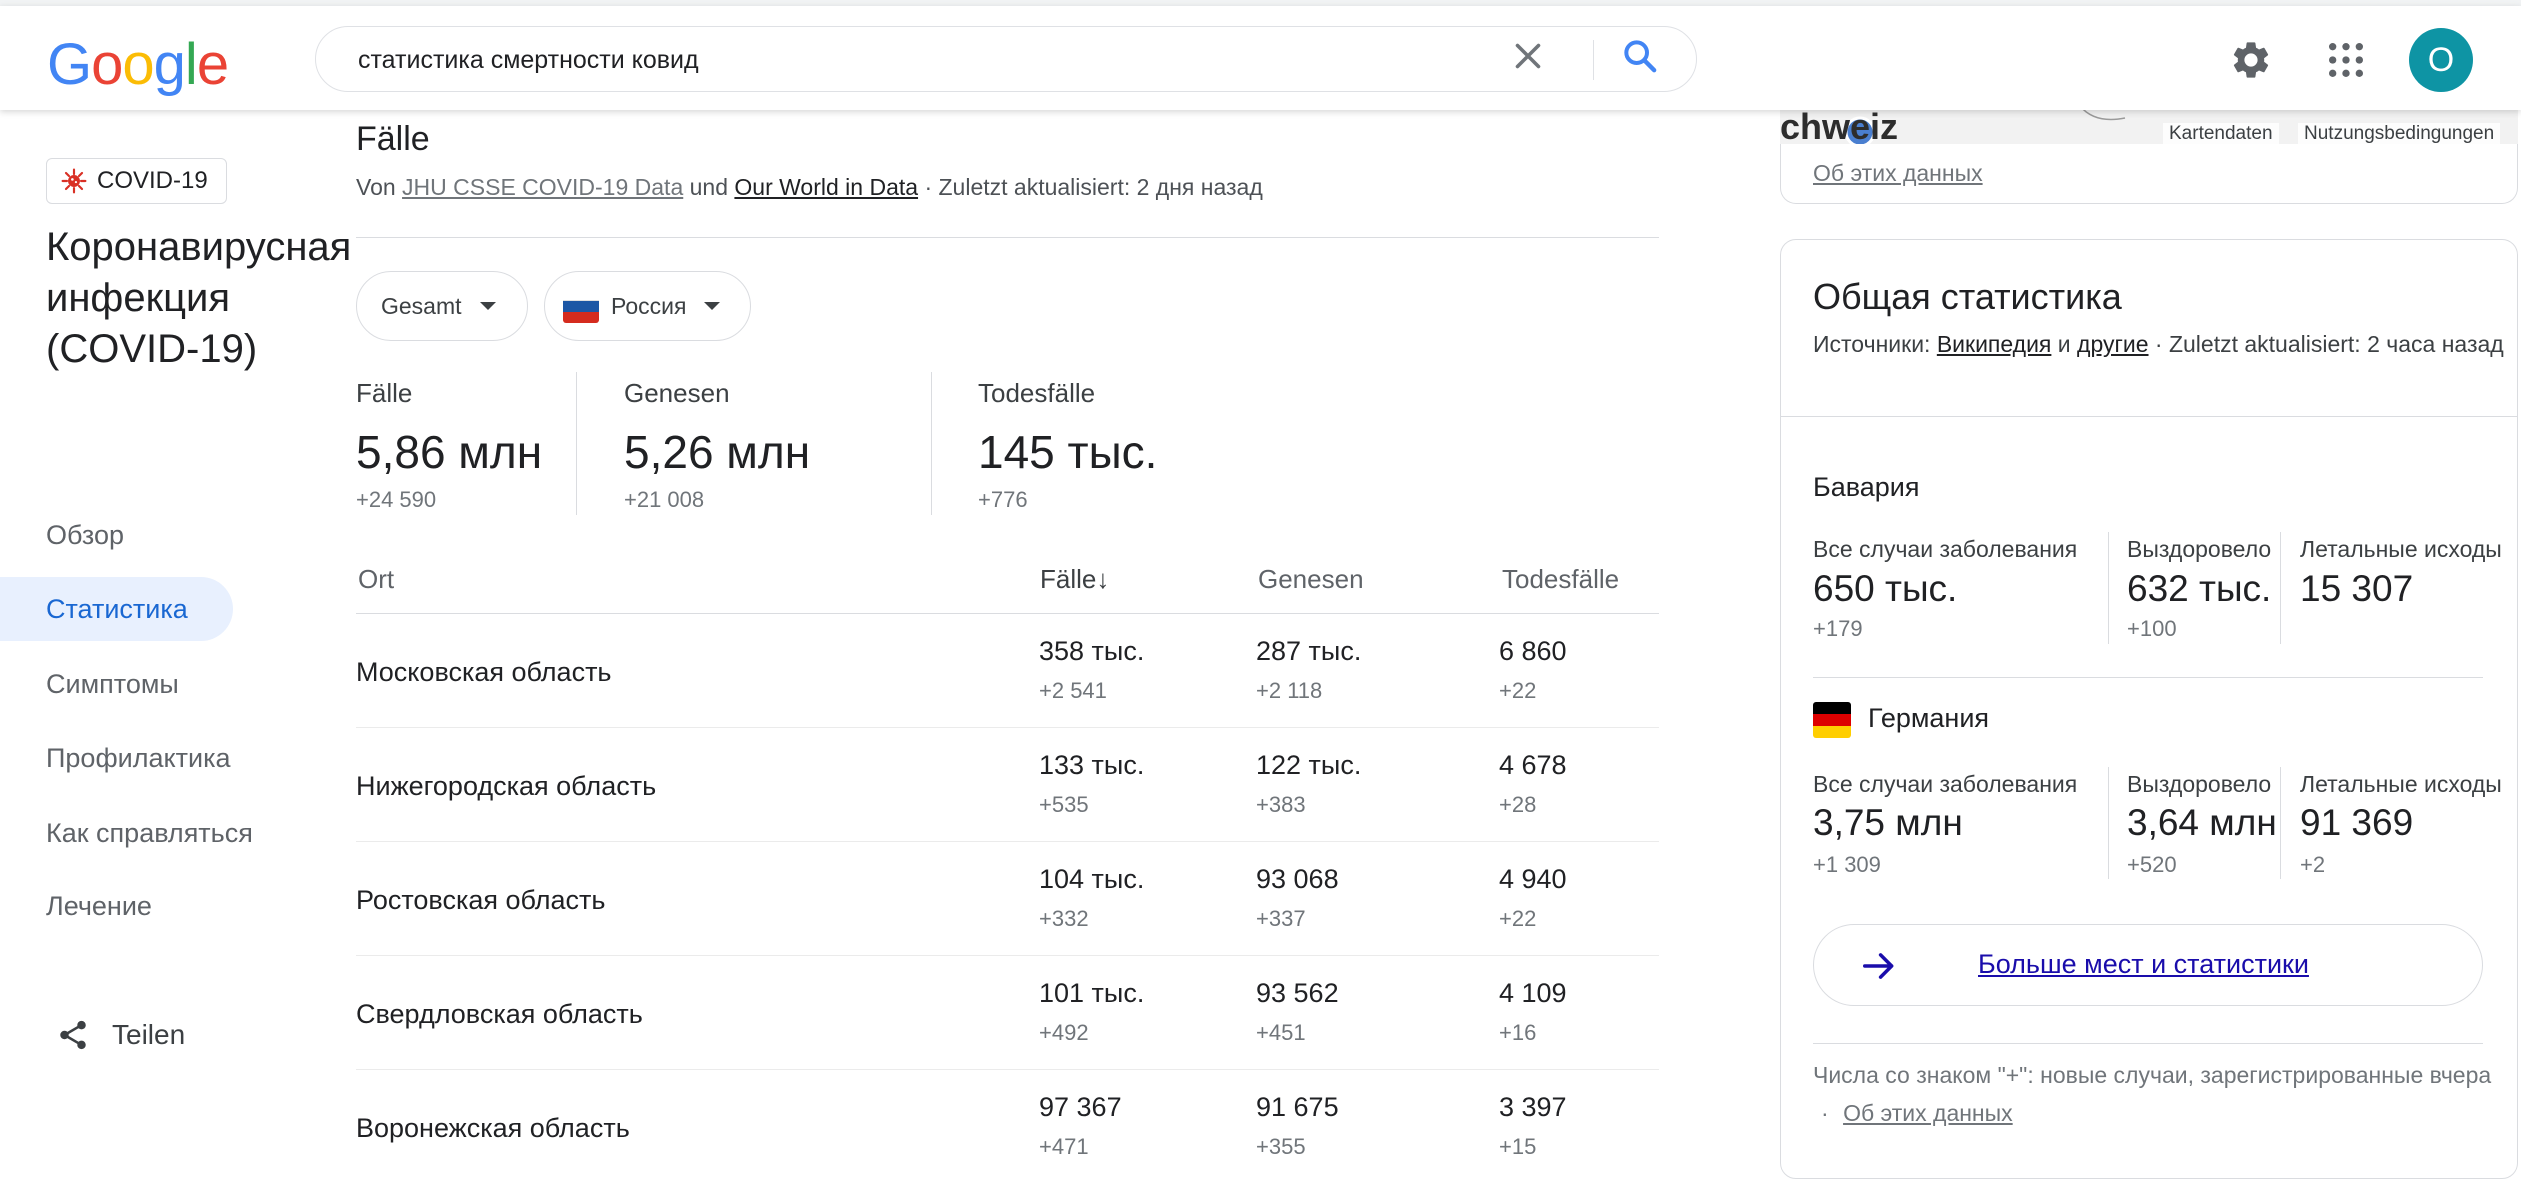 Image resolution: width=2521 pixels, height=1184 pixels. What do you see at coordinates (1533, 765) in the screenshot?
I see `row-deaths: 4 678` at bounding box center [1533, 765].